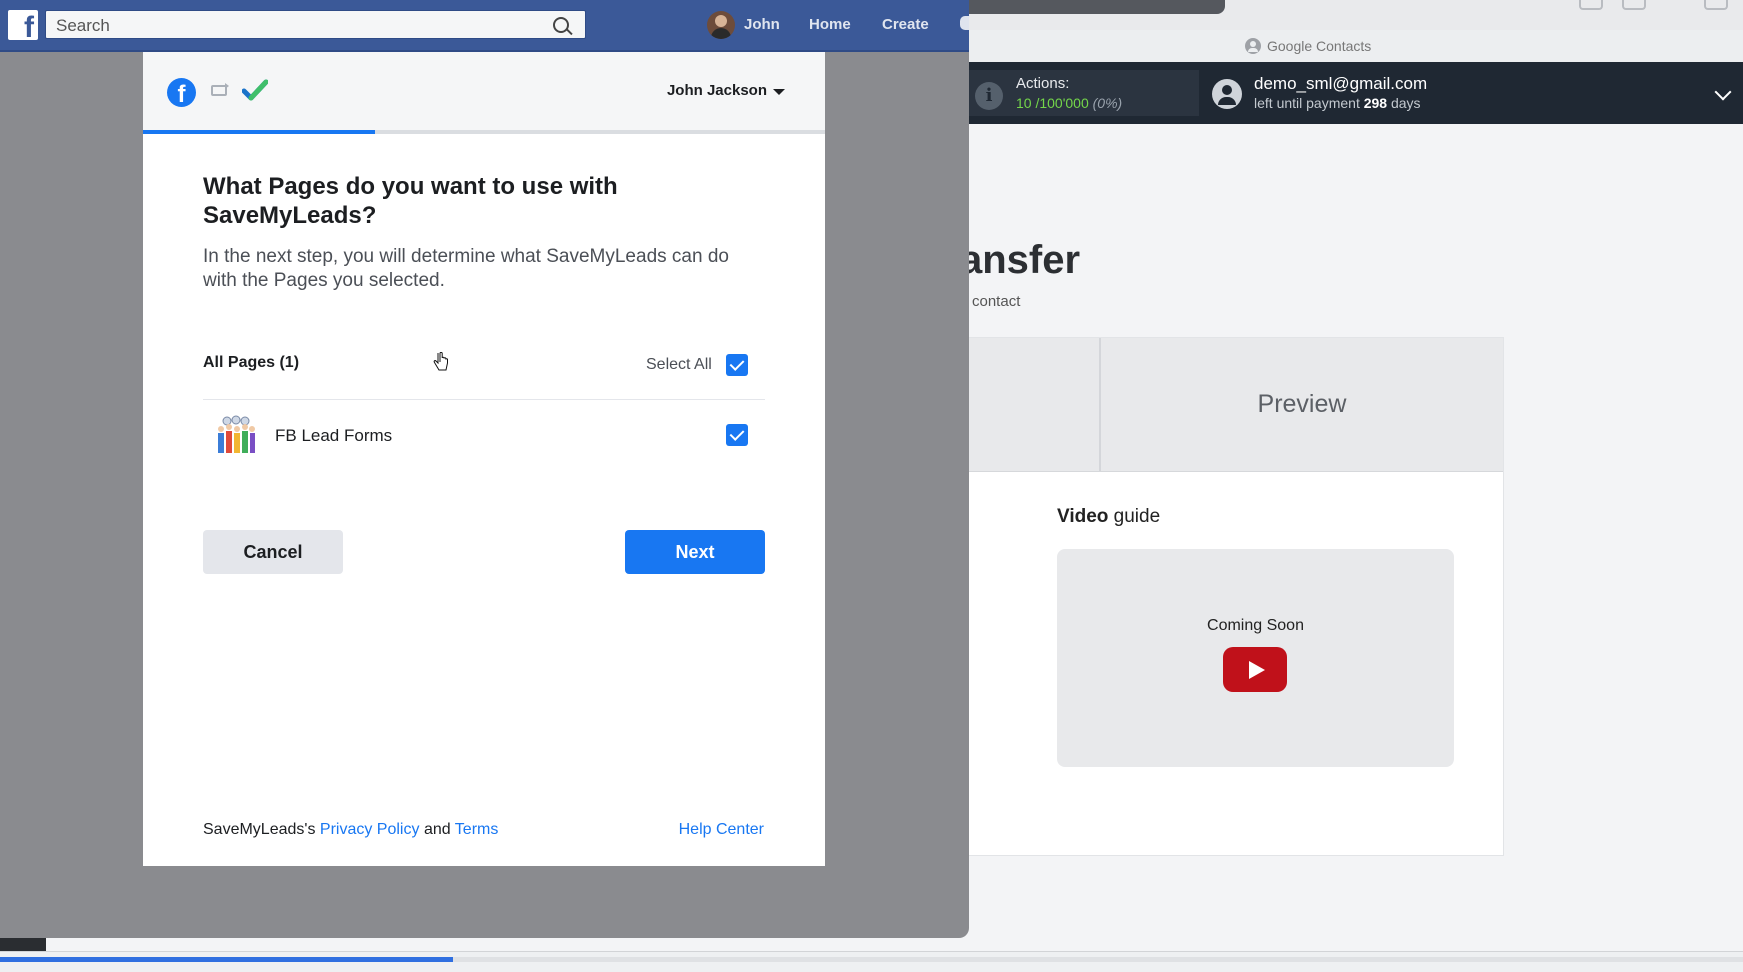  I want to click on user-avatar-icon, so click(1227, 94).